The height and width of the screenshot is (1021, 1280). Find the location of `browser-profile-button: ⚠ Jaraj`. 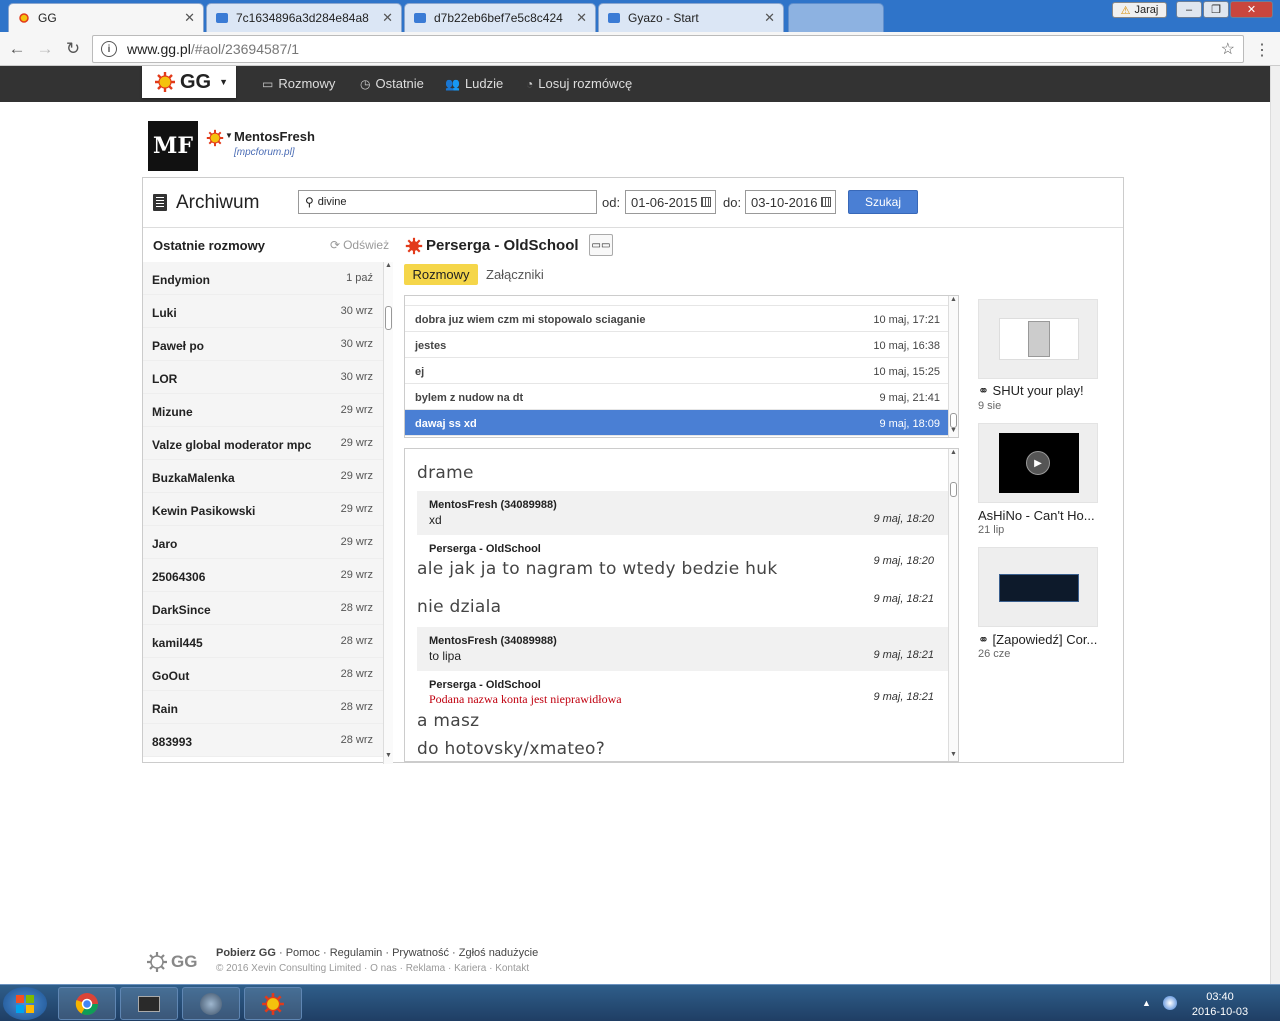

browser-profile-button: ⚠ Jaraj is located at coordinates (1139, 10).